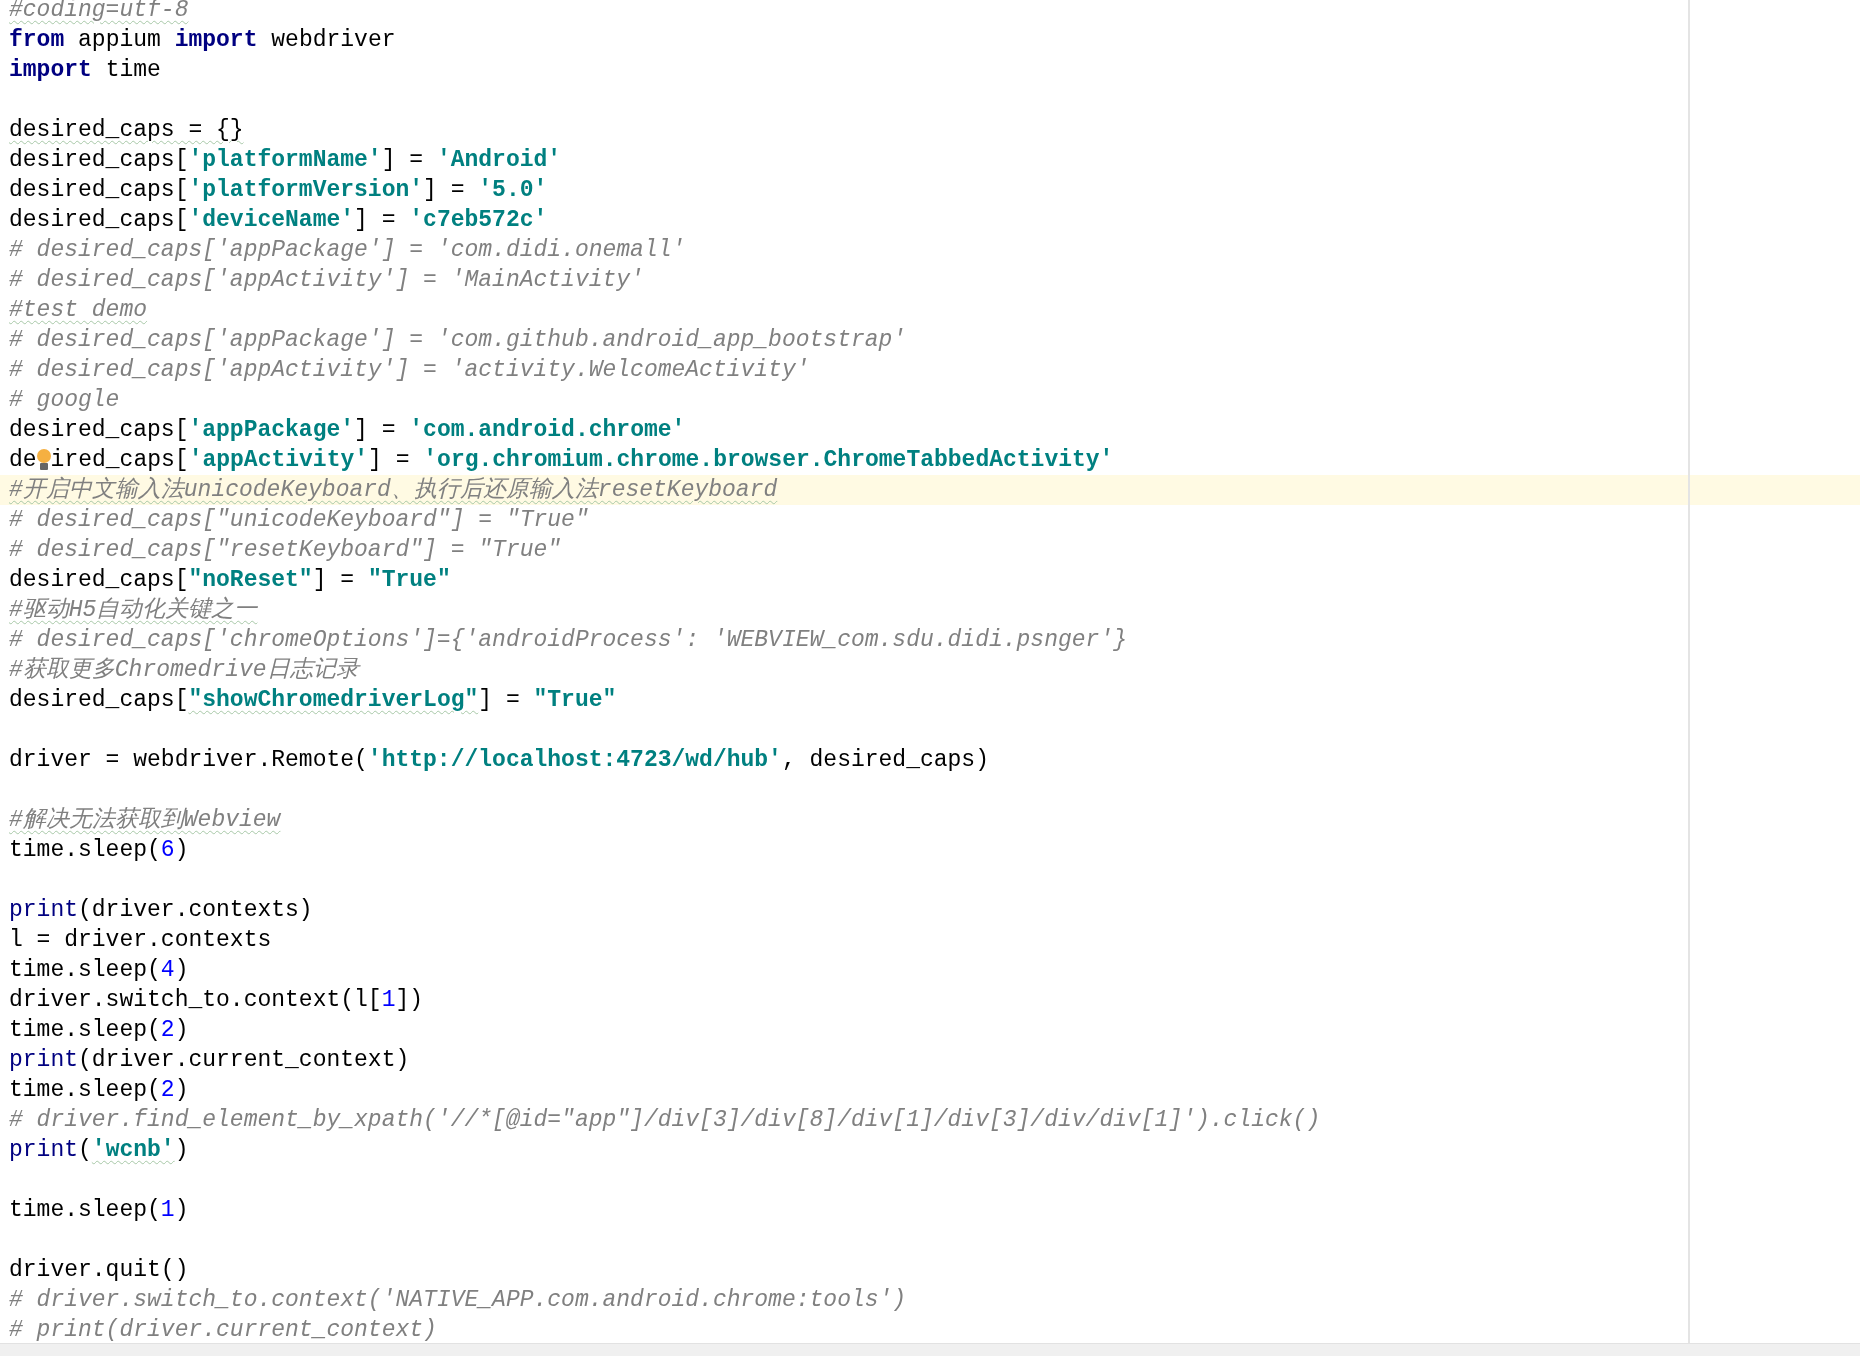 This screenshot has height=1356, width=1860. I want to click on code-line: #驱动H5自动化关键之一, so click(133, 610).